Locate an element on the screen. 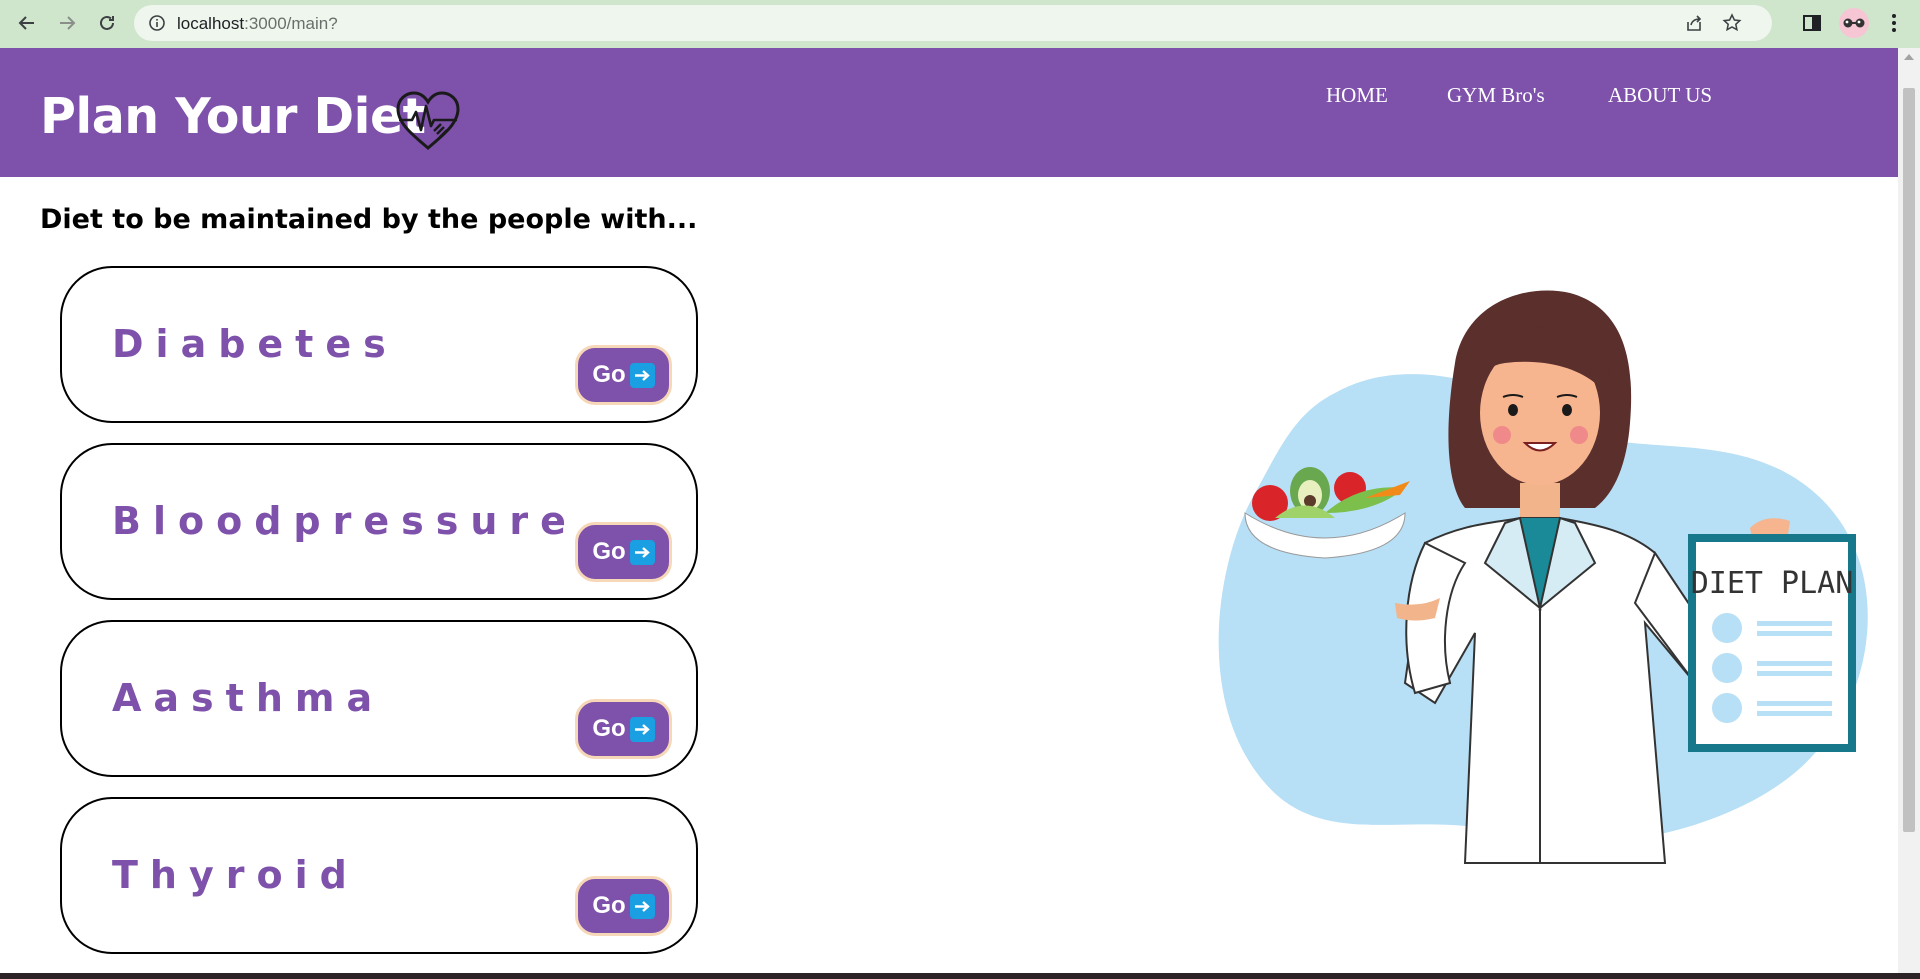  glasses-icon is located at coordinates (1854, 23).